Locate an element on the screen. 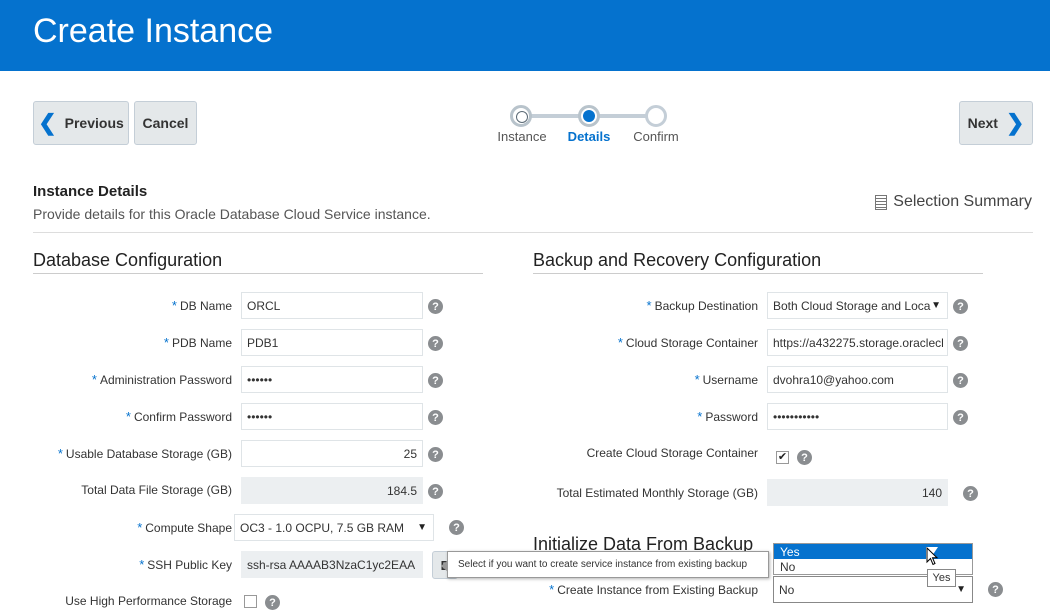 The width and height of the screenshot is (1050, 616). train-stop-details is located at coordinates (589, 116).